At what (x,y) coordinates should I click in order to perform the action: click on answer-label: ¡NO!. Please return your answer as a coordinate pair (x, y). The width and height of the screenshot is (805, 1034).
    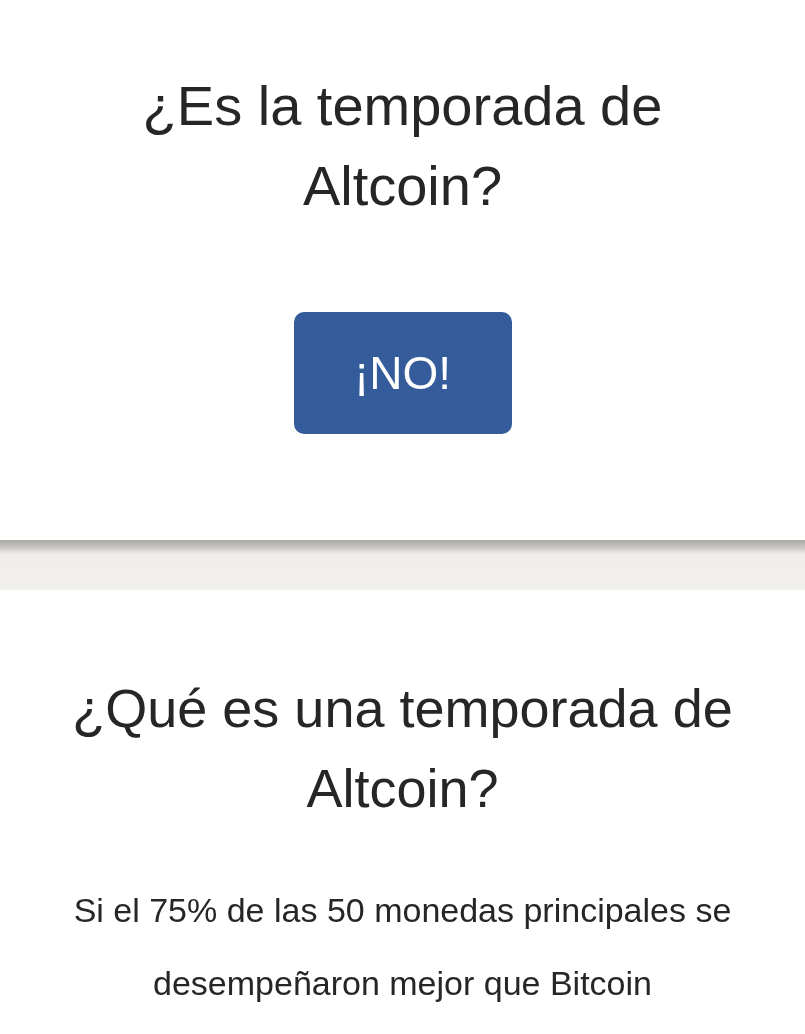
    Looking at the image, I should click on (402, 373).